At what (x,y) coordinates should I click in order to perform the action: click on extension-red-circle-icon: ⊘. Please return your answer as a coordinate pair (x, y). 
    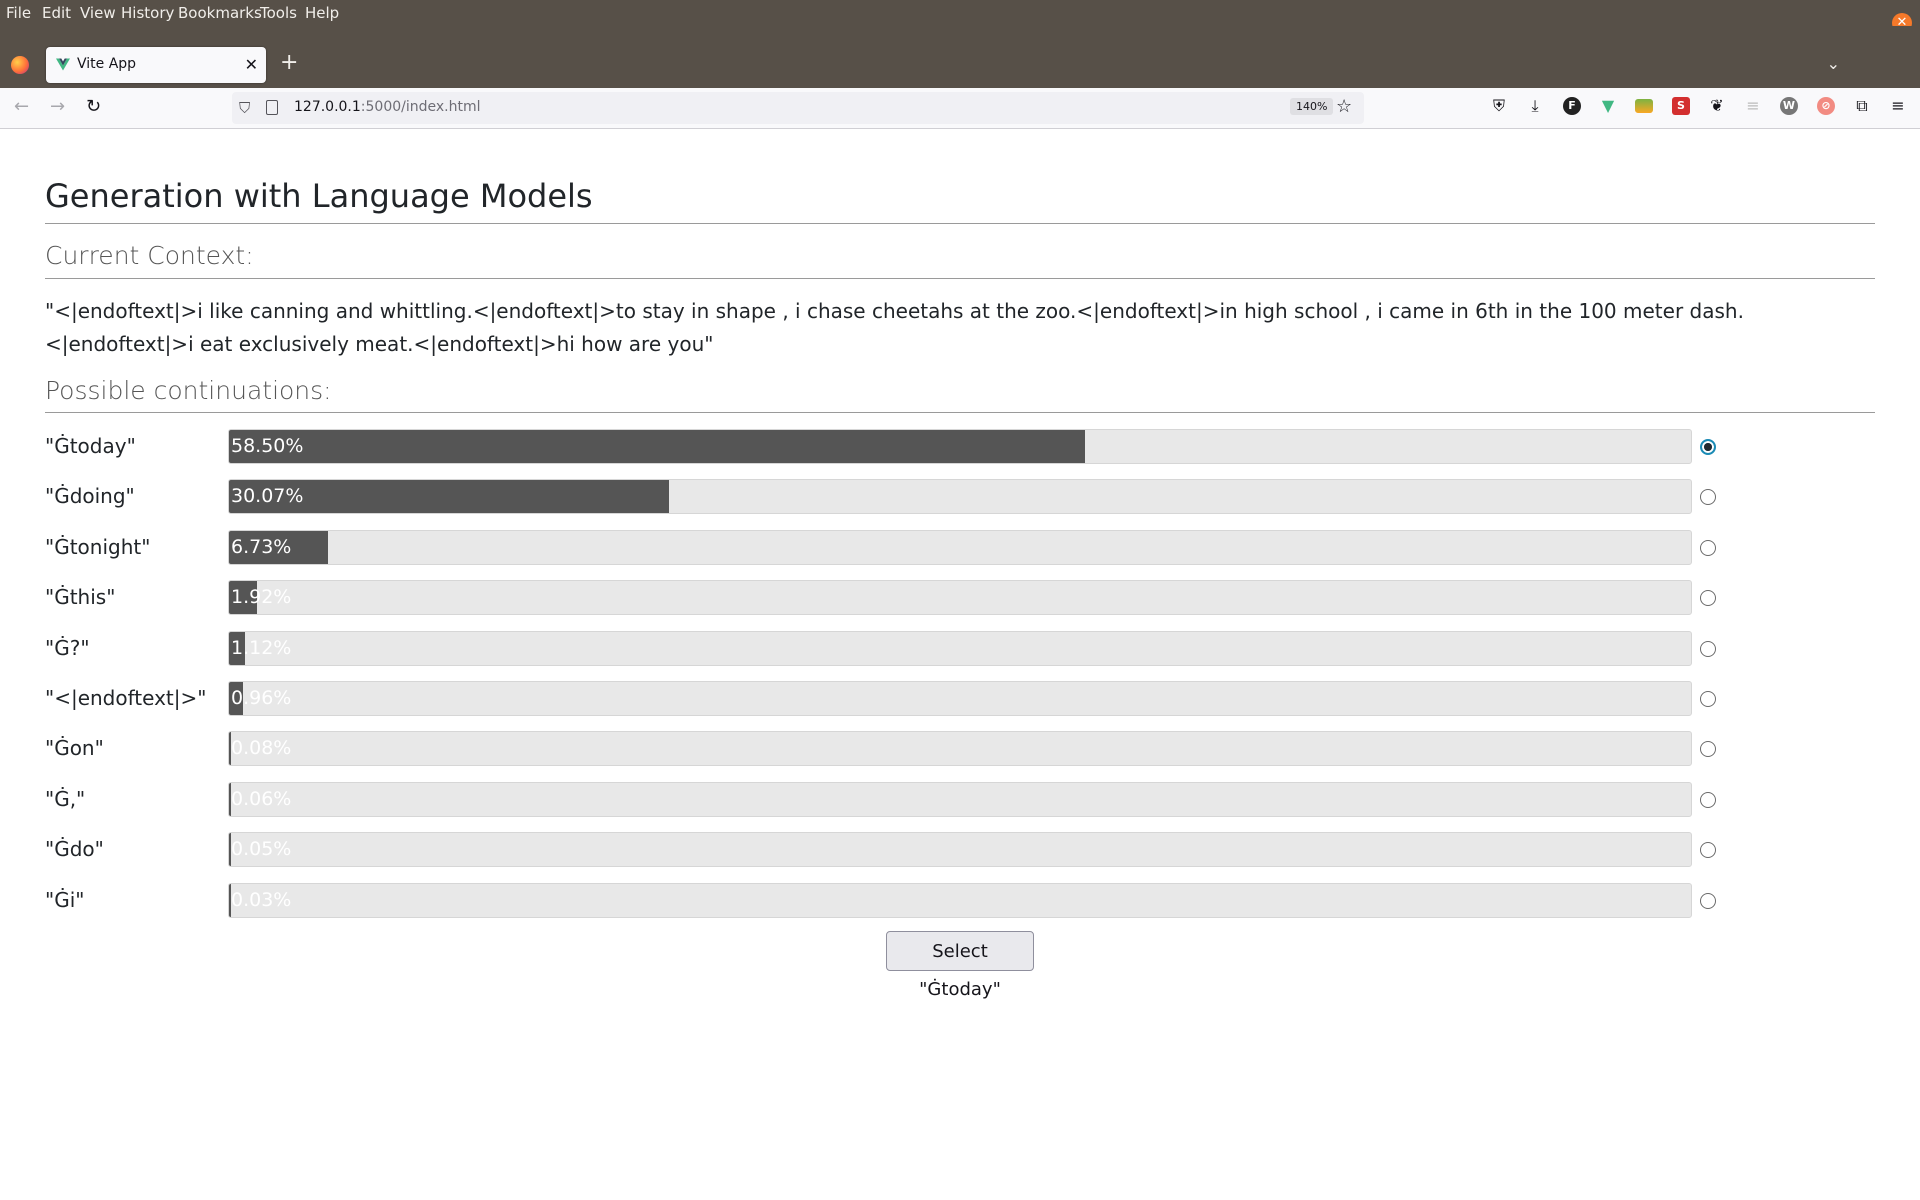
    Looking at the image, I should click on (1826, 106).